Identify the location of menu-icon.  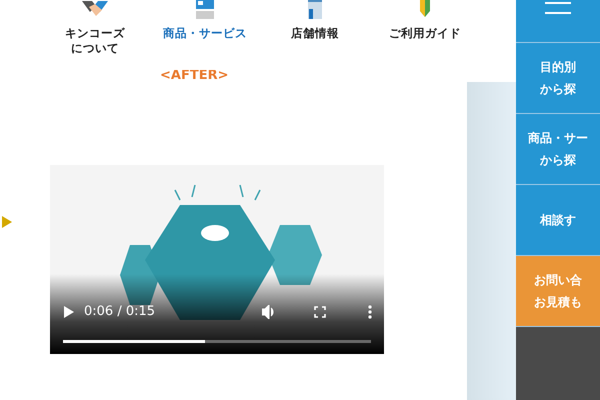
(558, 8).